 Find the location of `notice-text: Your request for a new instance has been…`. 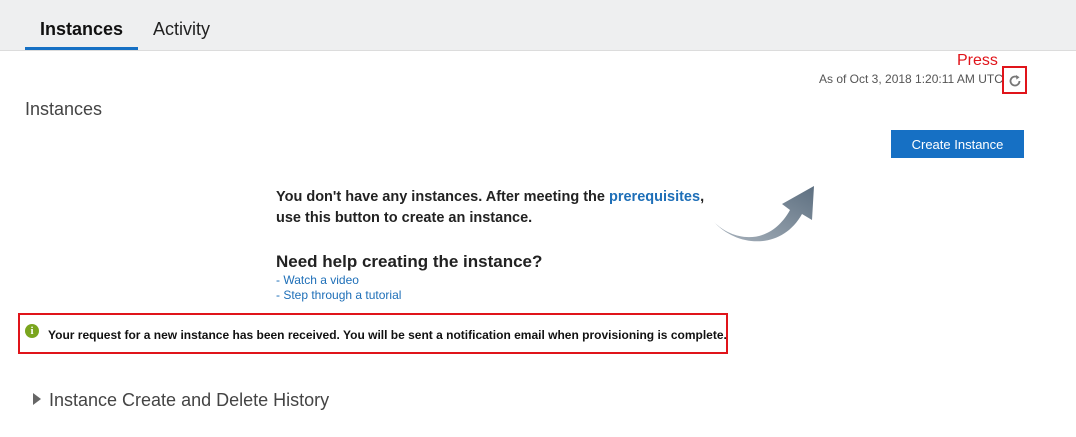

notice-text: Your request for a new instance has been… is located at coordinates (387, 335).